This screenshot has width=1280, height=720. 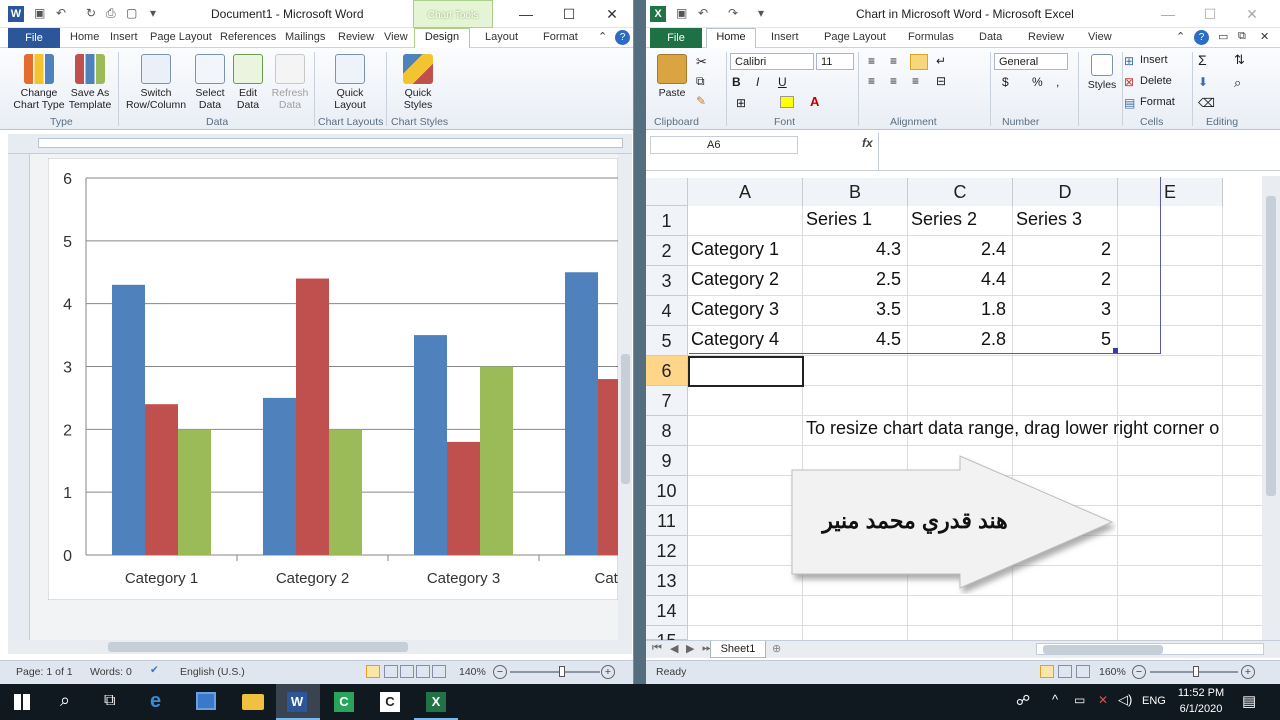 What do you see at coordinates (667, 311) in the screenshot?
I see `row-header-4: 4` at bounding box center [667, 311].